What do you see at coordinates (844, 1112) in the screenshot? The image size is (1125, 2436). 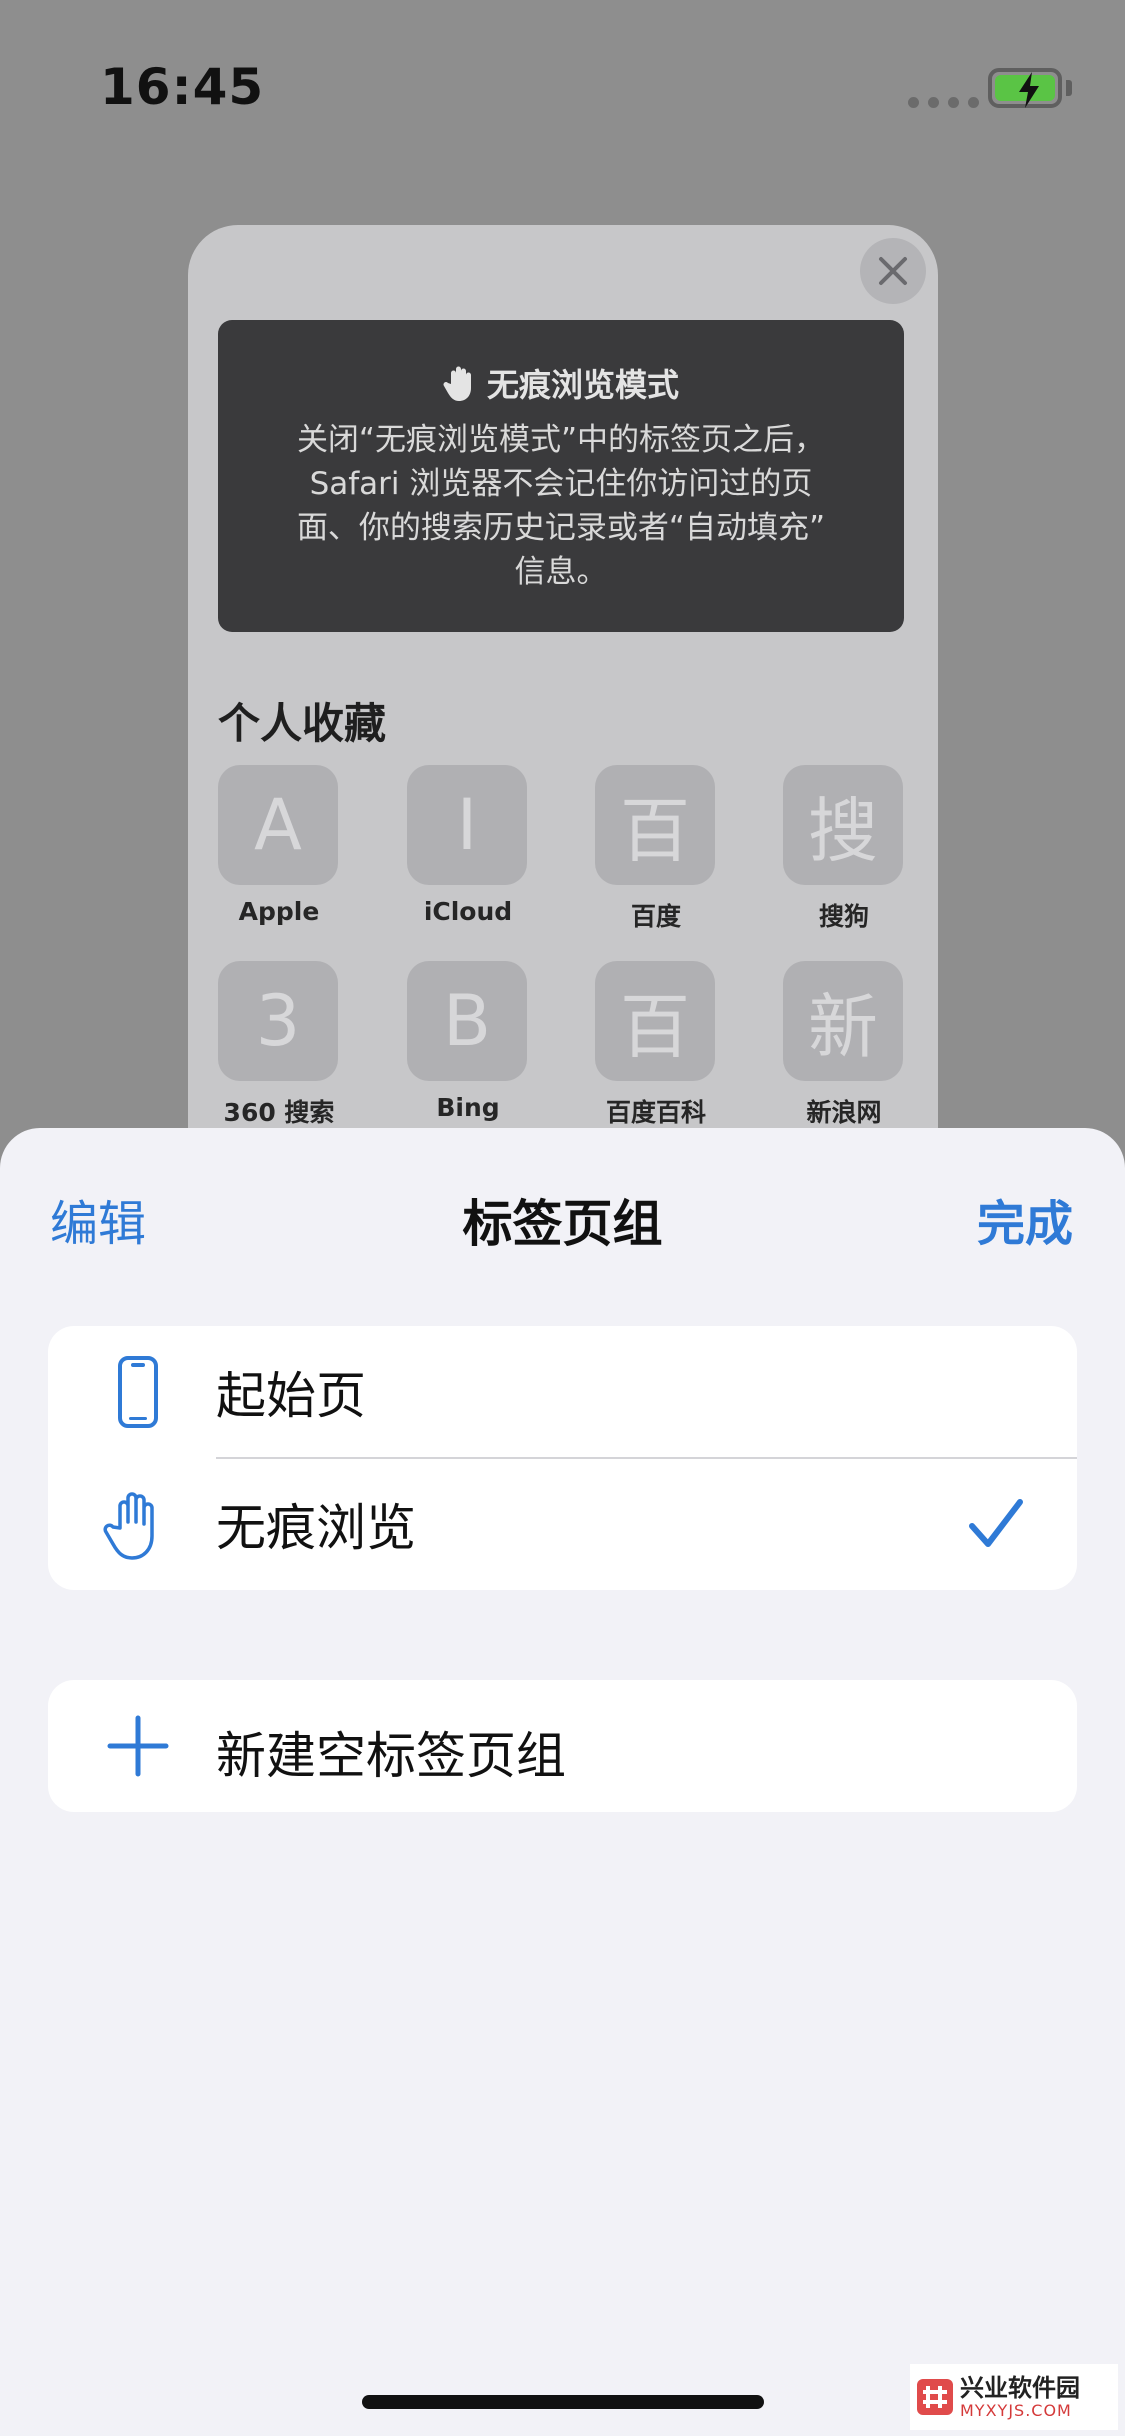 I see `favorite-label: 新浪网` at bounding box center [844, 1112].